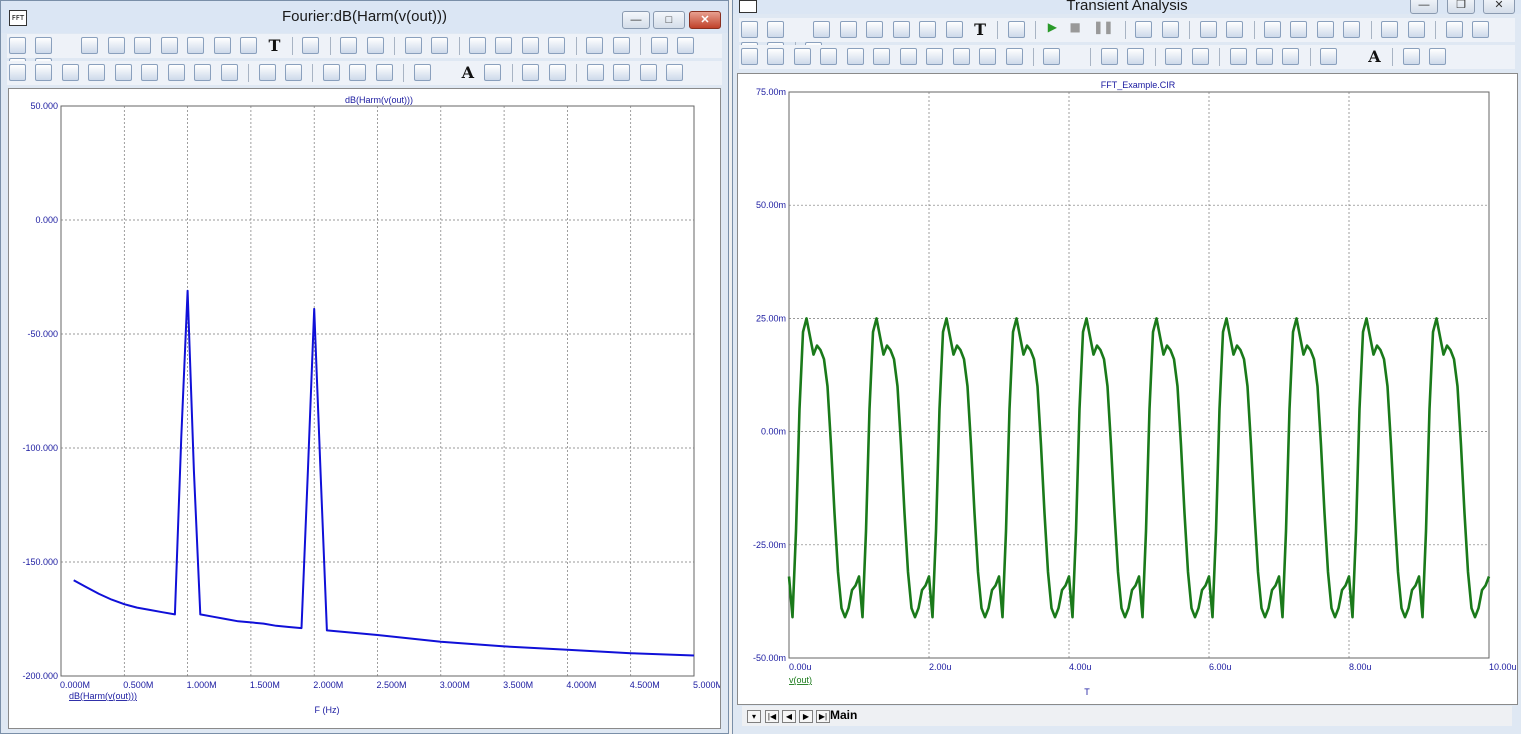  I want to click on inflection-icon, so click(908, 56).